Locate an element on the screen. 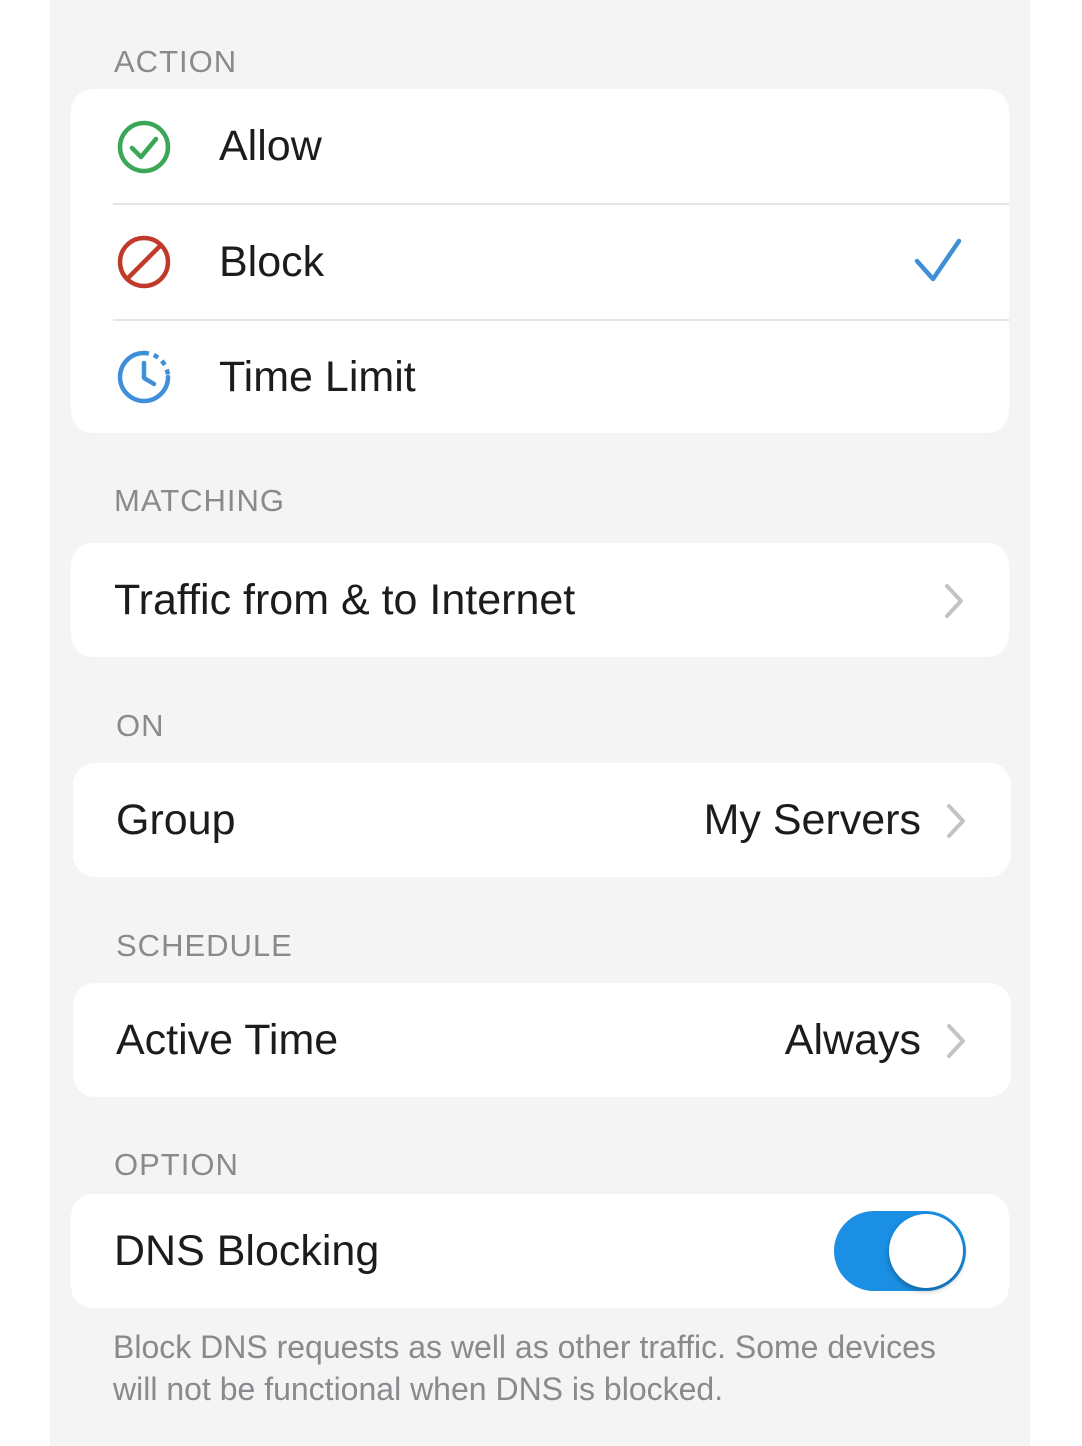 The width and height of the screenshot is (1082, 1446). section-header-matching: MATCHING is located at coordinates (200, 500).